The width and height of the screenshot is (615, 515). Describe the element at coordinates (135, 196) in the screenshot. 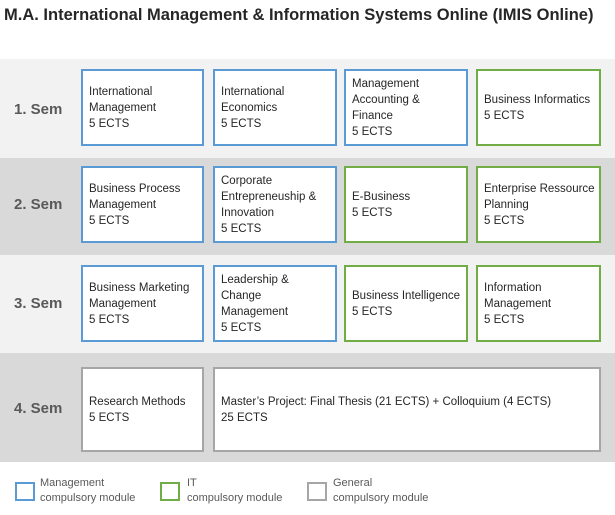

I see `module-name: Business Process Management` at that location.